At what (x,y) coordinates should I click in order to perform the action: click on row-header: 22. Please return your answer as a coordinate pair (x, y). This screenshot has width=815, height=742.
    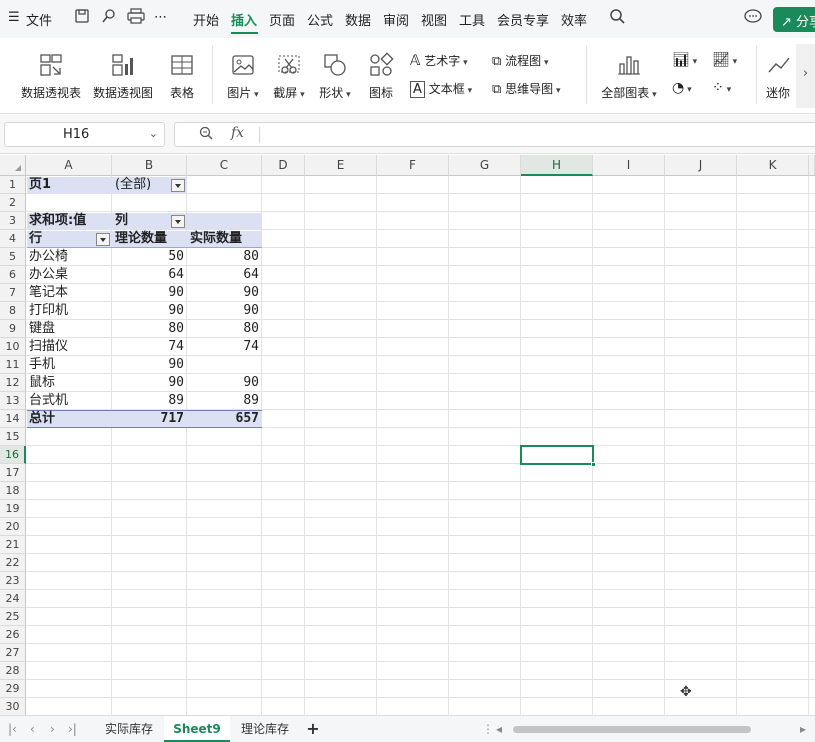
    Looking at the image, I should click on (13, 563).